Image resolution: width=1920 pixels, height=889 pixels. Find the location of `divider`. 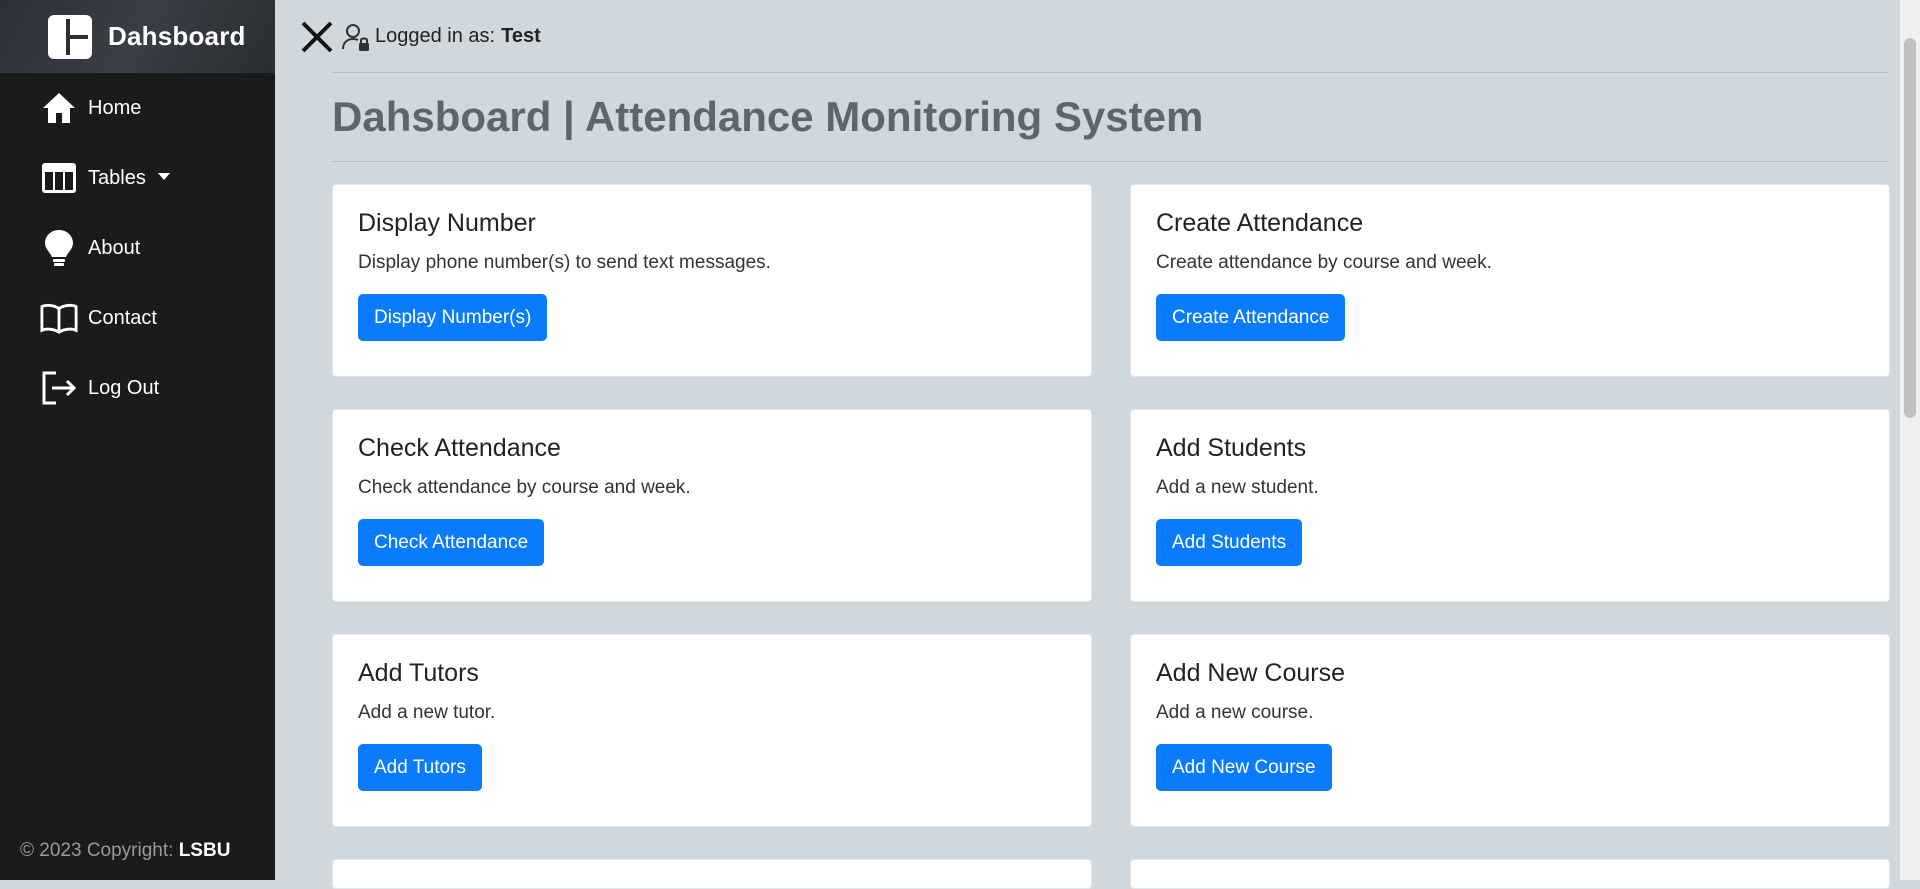

divider is located at coordinates (1110, 161).